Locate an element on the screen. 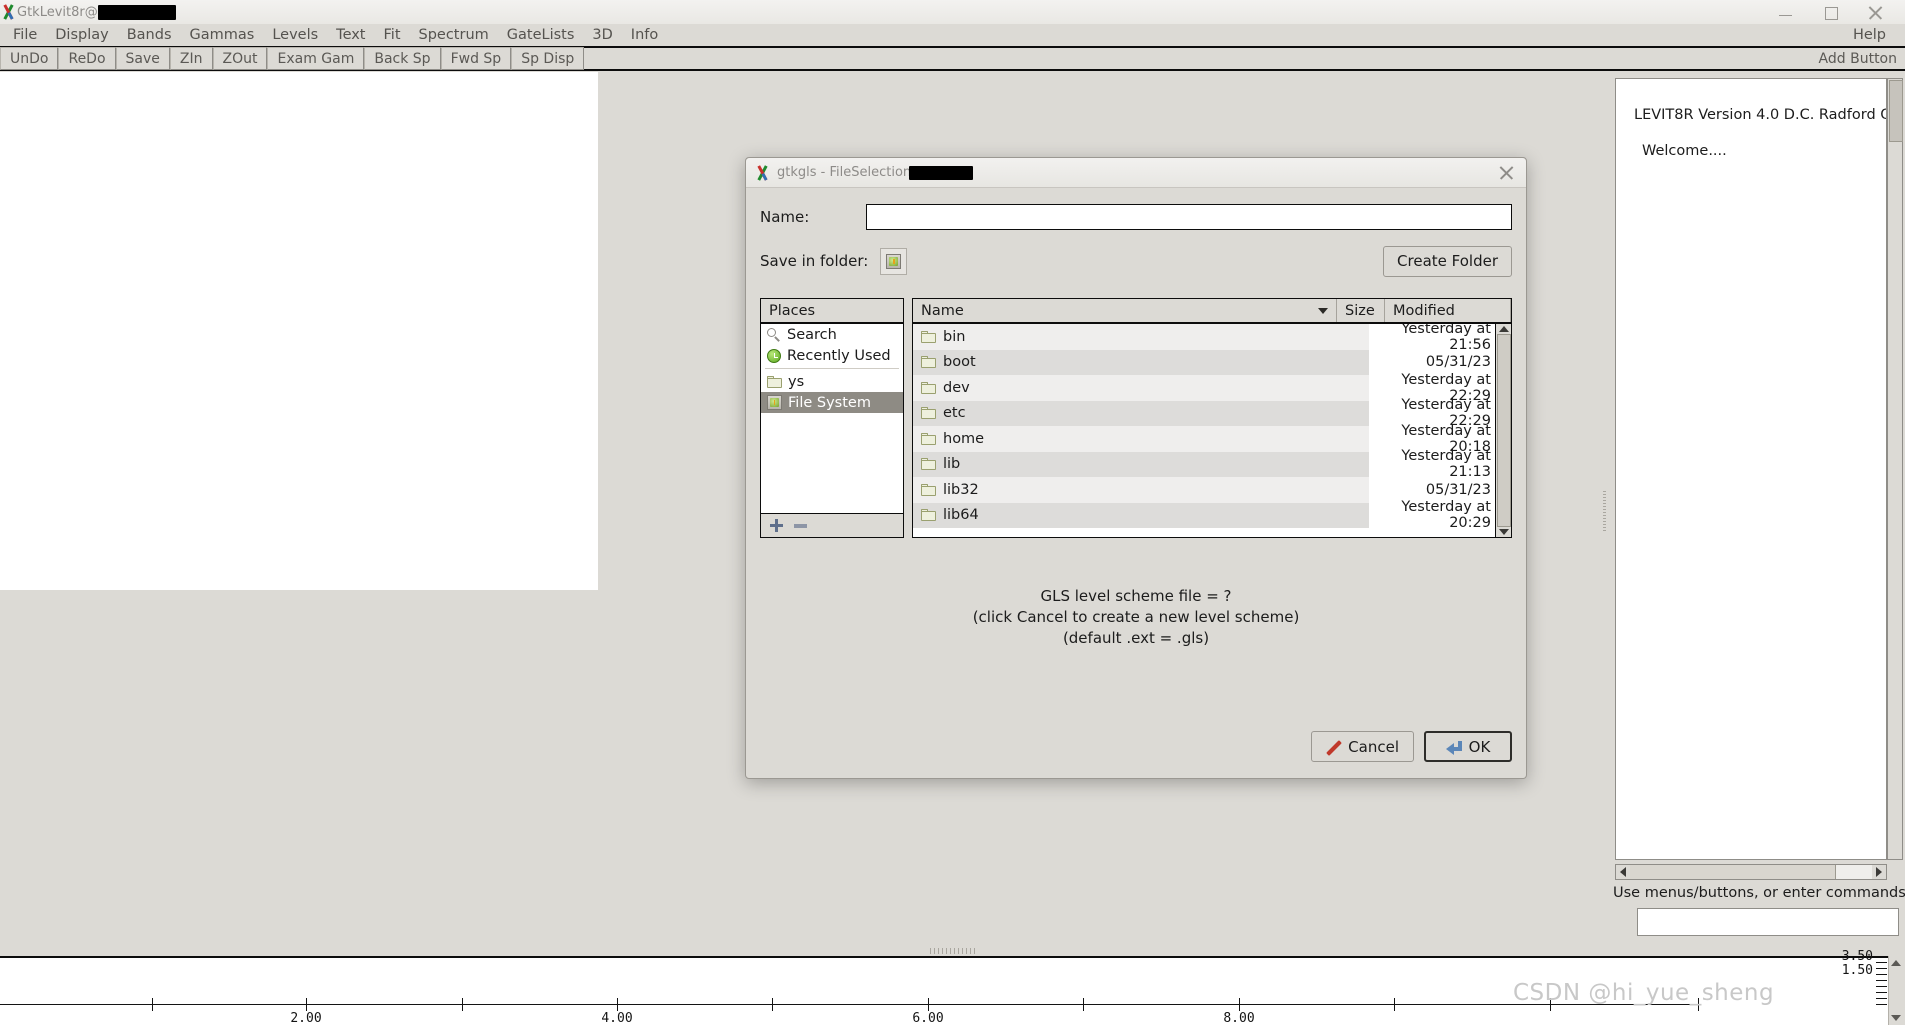  menu-item-display: Display is located at coordinates (81, 35).